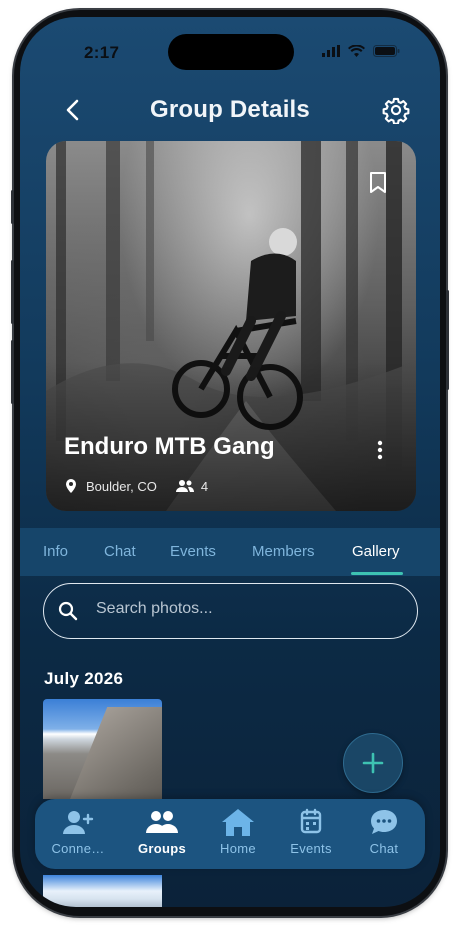 The height and width of the screenshot is (932, 461). What do you see at coordinates (12, 207) in the screenshot?
I see `mute-switch` at bounding box center [12, 207].